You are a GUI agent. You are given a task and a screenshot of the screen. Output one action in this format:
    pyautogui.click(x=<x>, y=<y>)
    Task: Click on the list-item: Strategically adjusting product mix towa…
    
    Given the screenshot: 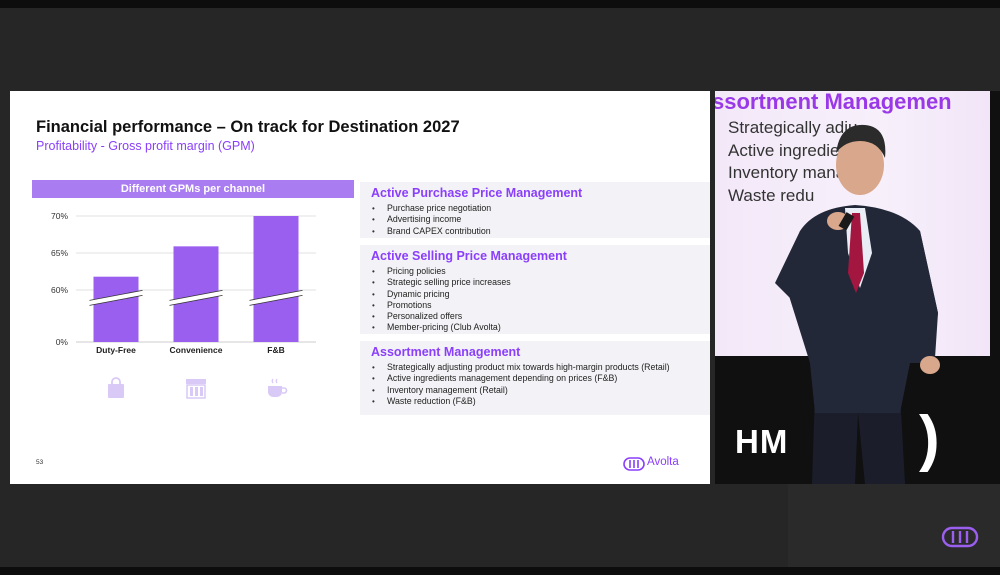 What is the action you would take?
    pyautogui.click(x=521, y=368)
    